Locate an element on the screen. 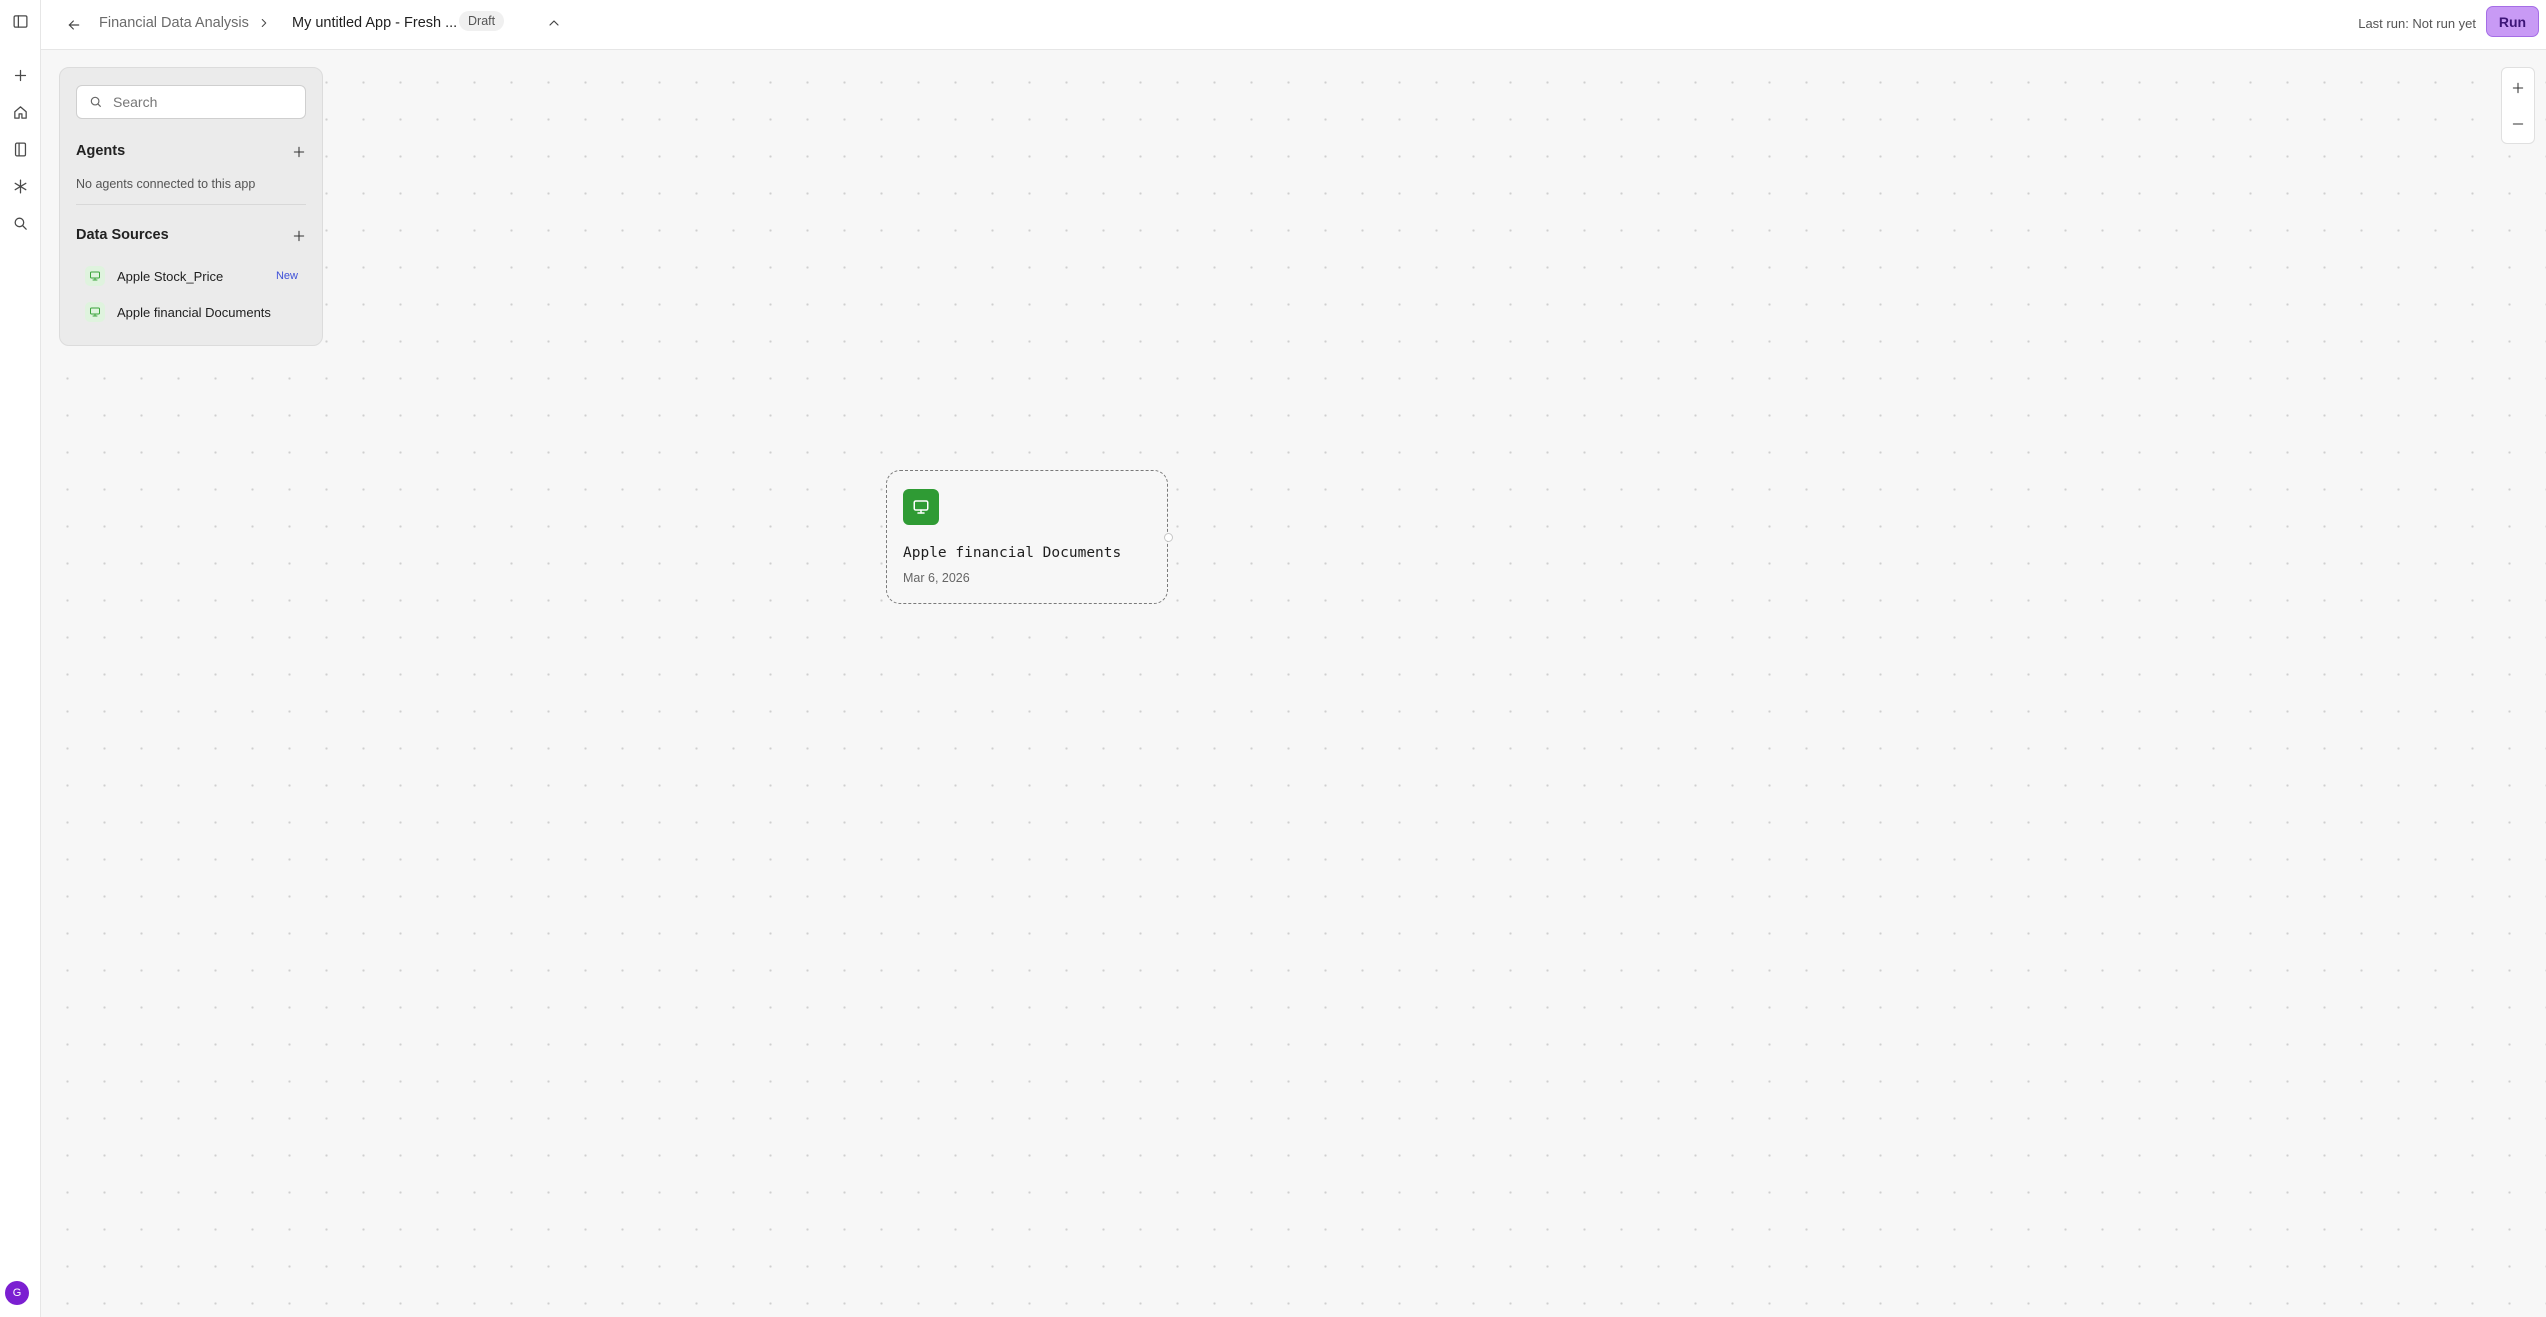 The width and height of the screenshot is (2546, 1317). node-title: Apple financial Documents is located at coordinates (1012, 553).